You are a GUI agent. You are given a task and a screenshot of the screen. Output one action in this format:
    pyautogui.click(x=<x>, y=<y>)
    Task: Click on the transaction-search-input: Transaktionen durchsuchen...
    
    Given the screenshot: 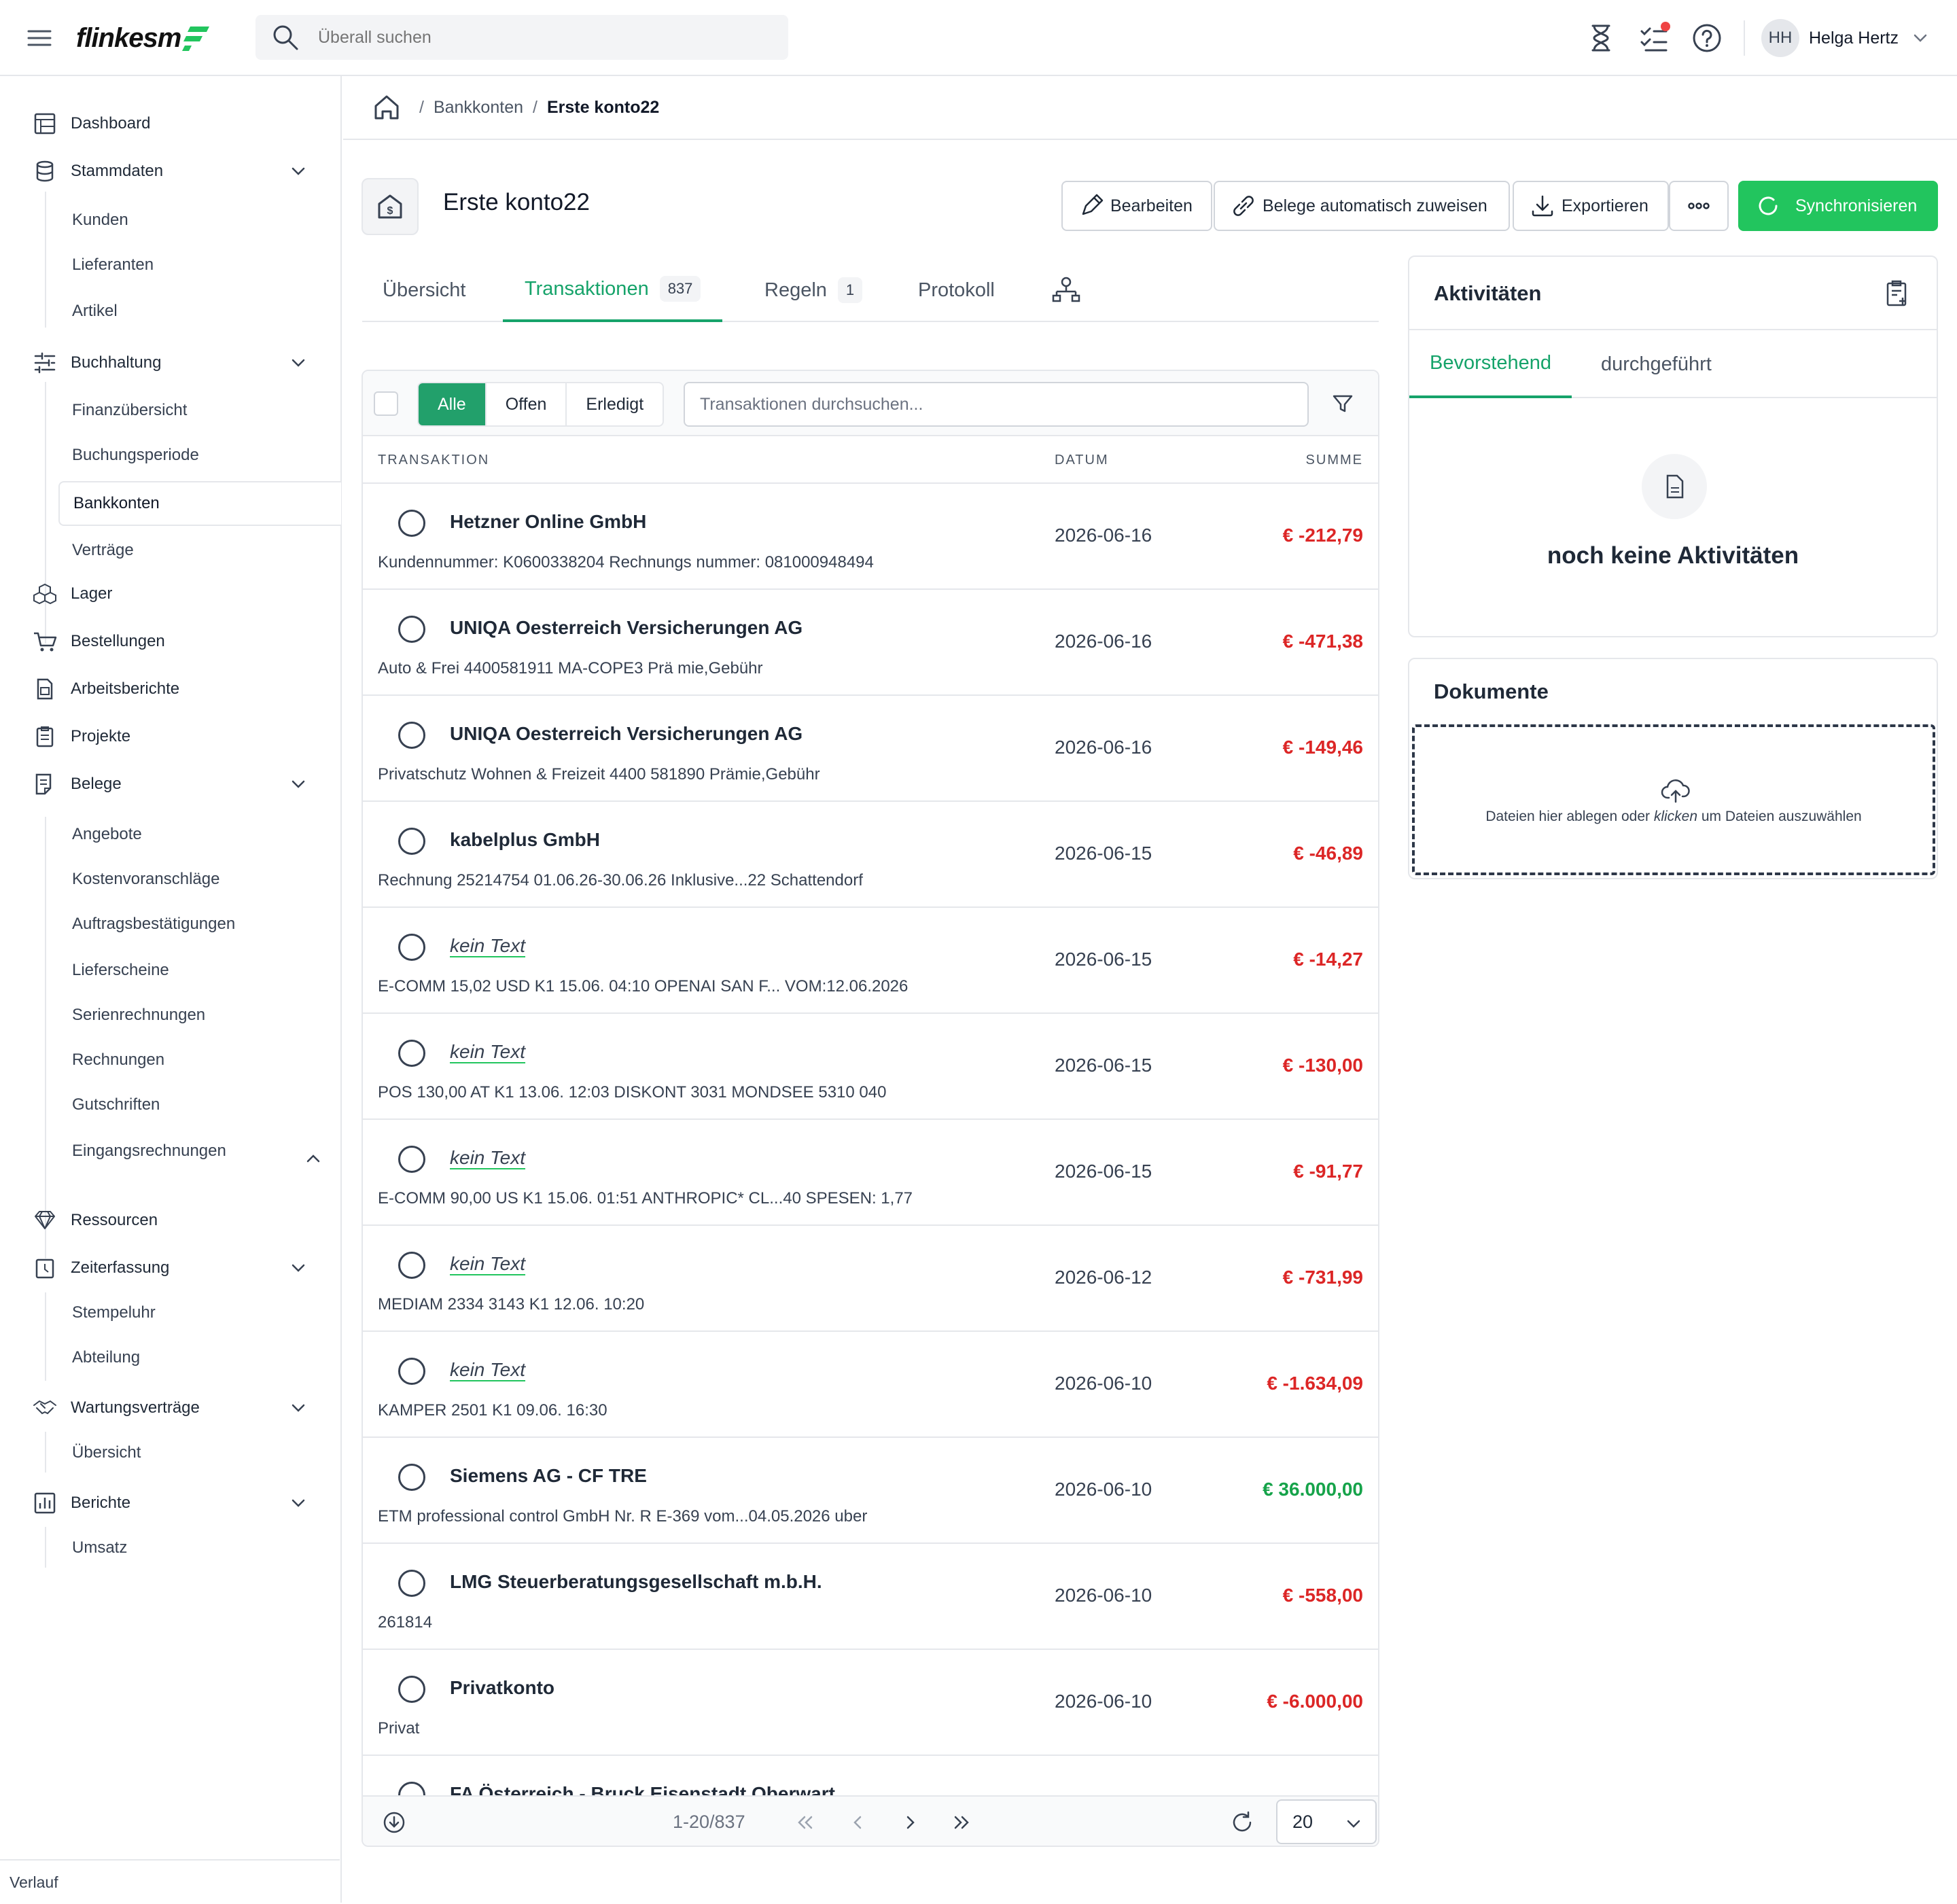 What is the action you would take?
    pyautogui.click(x=996, y=405)
    